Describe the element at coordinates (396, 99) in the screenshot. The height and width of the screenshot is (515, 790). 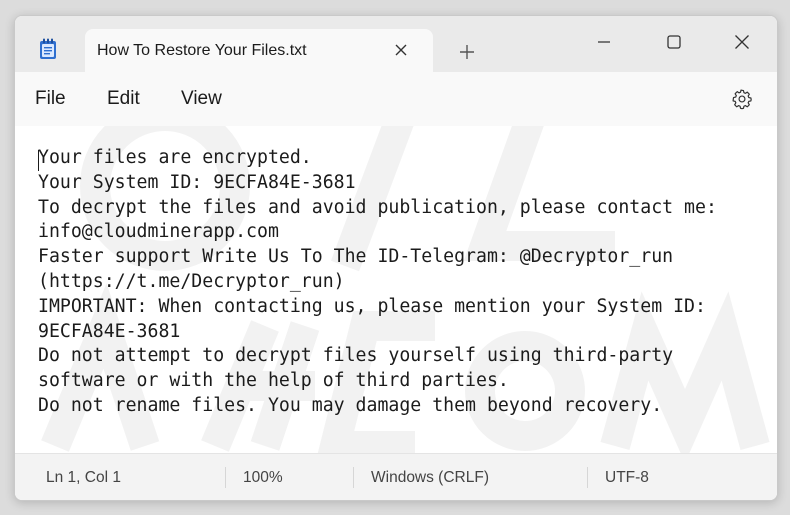
I see `menu-bar: File Edit View` at that location.